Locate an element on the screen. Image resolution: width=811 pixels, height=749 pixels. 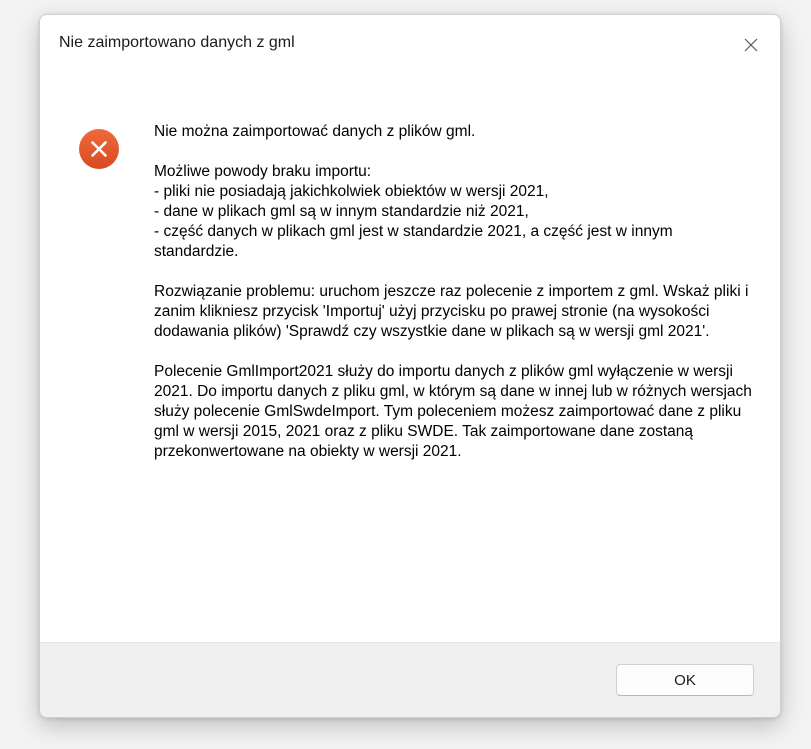
ok-button: OK is located at coordinates (685, 680).